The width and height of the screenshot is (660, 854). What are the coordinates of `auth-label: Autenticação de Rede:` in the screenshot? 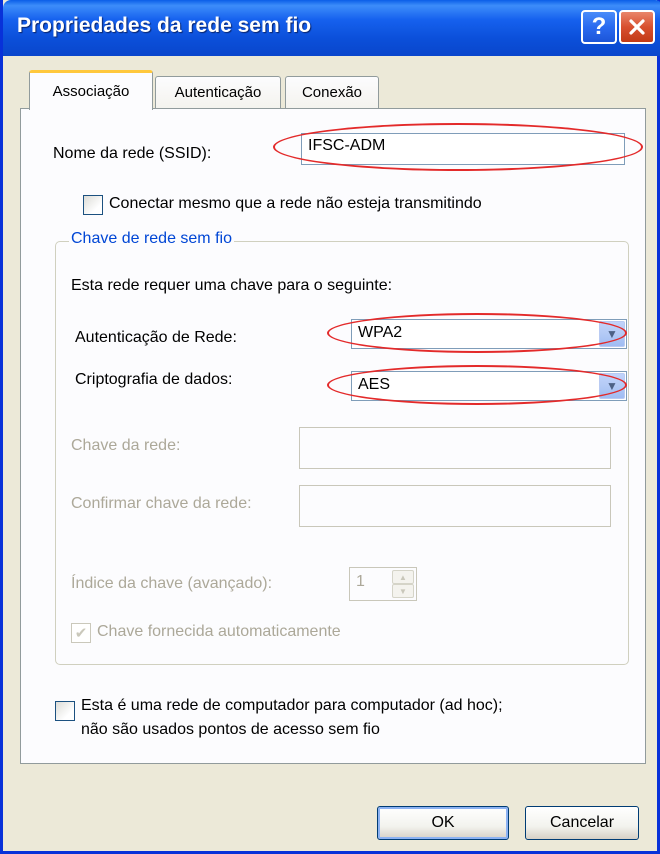 It's located at (156, 337).